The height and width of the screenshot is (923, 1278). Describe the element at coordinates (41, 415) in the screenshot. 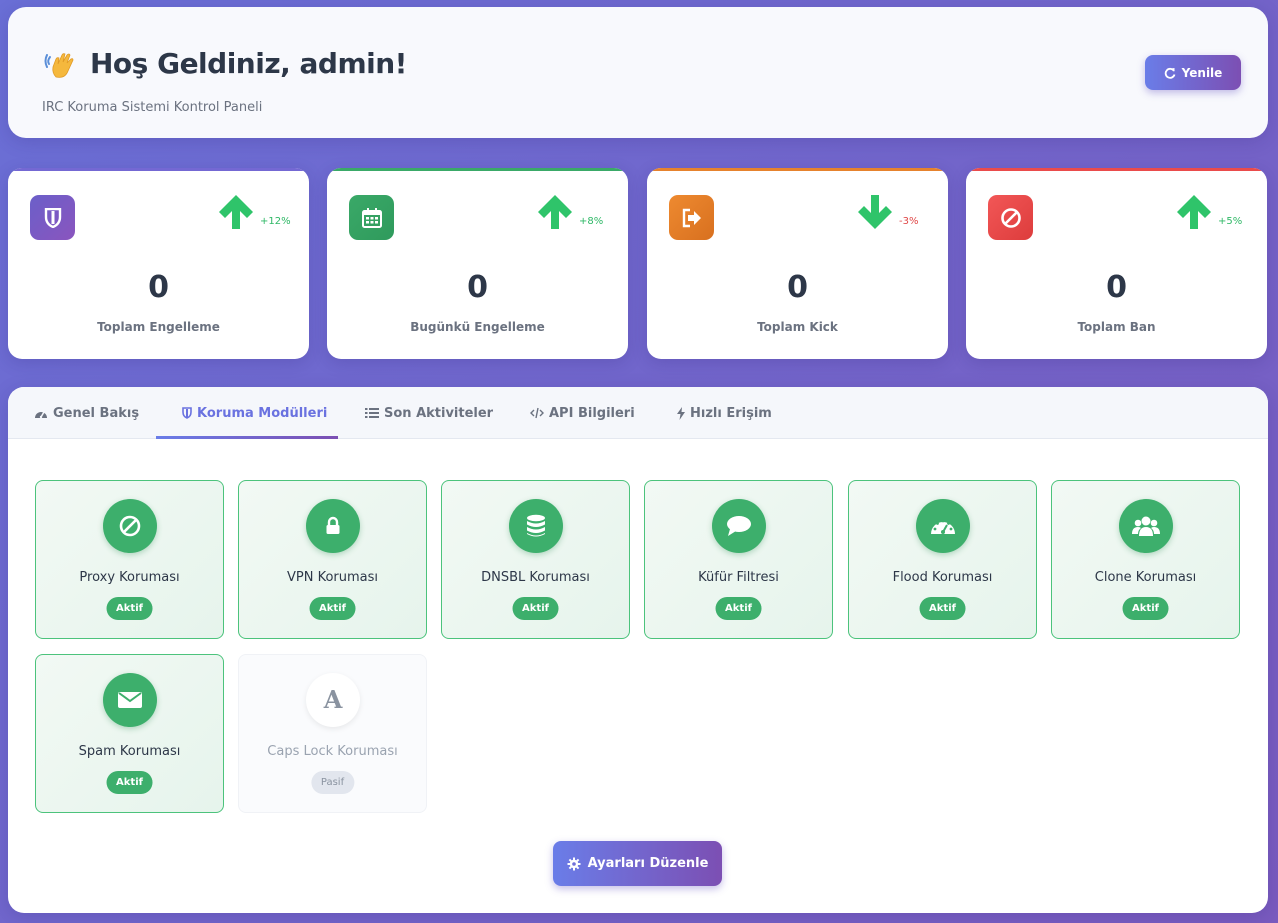

I see `dashboard-icon` at that location.